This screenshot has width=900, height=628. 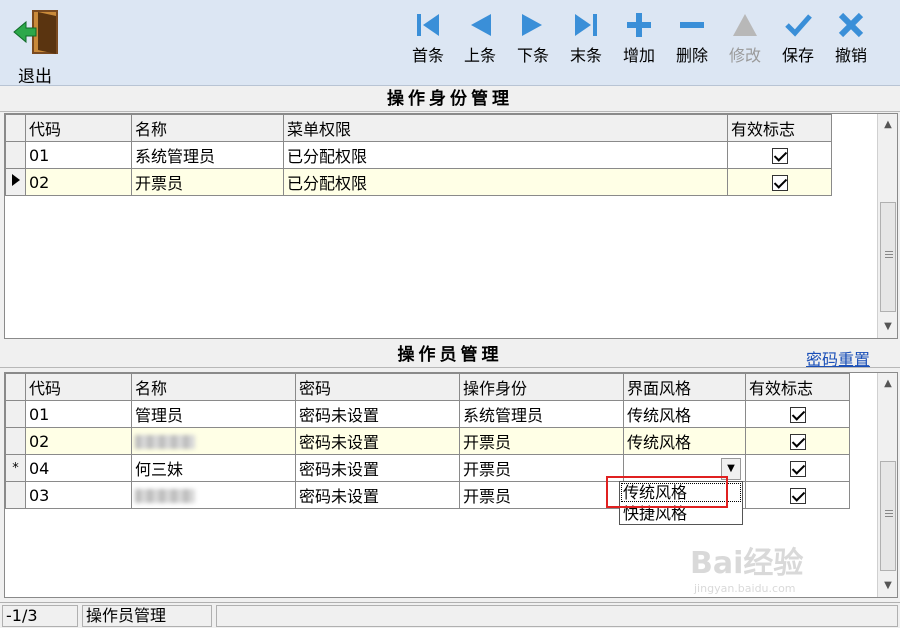 I want to click on save-check-icon, so click(x=798, y=25).